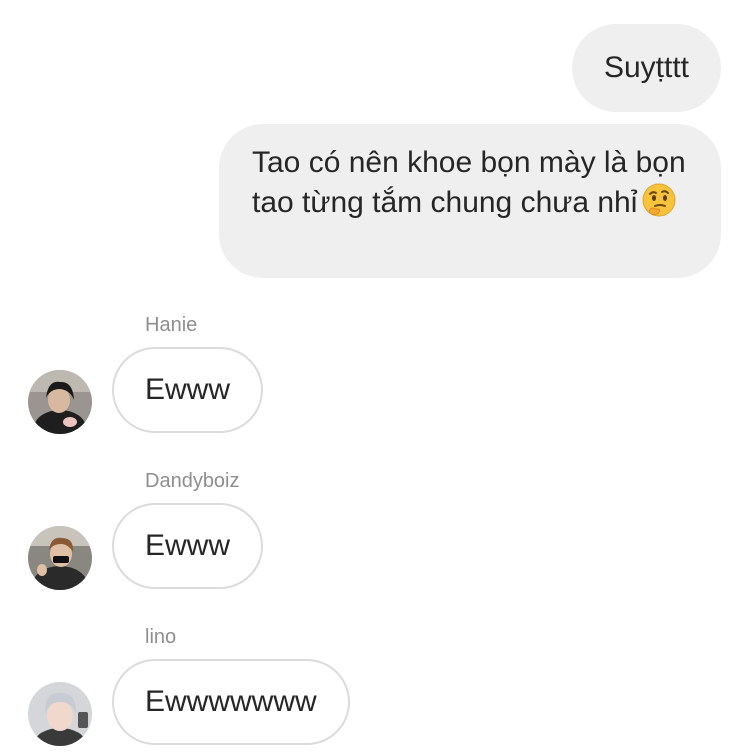  I want to click on message-text: Suyṭttt, so click(646, 67).